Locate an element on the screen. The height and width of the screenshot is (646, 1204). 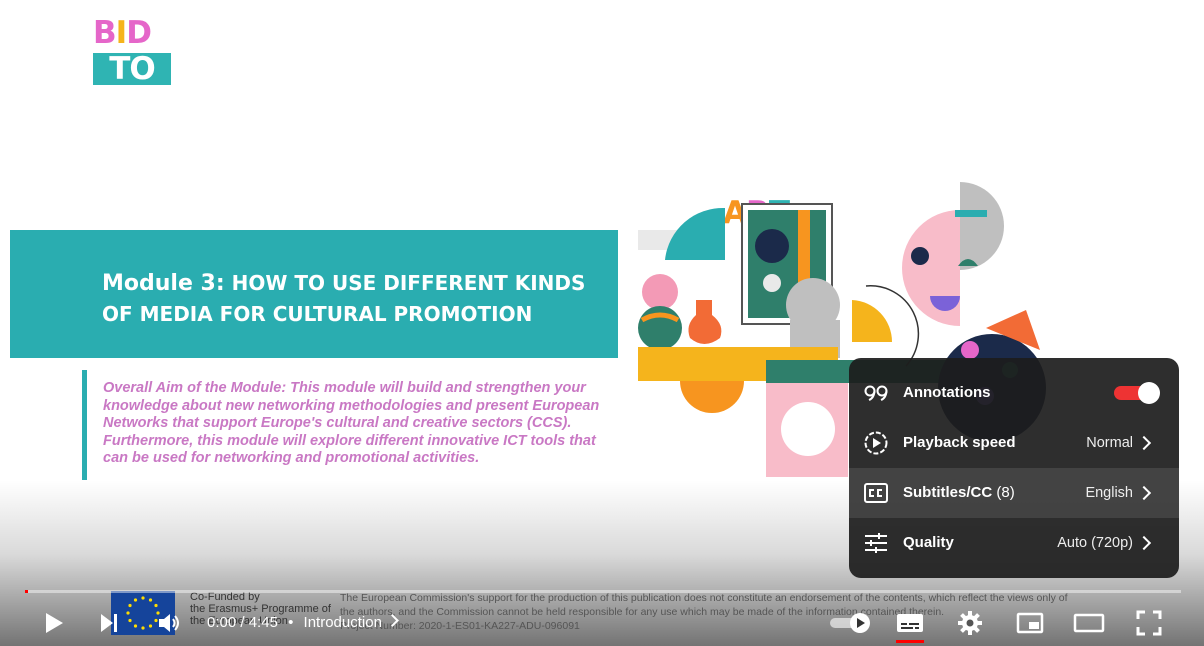
captions-icon is located at coordinates (910, 623).